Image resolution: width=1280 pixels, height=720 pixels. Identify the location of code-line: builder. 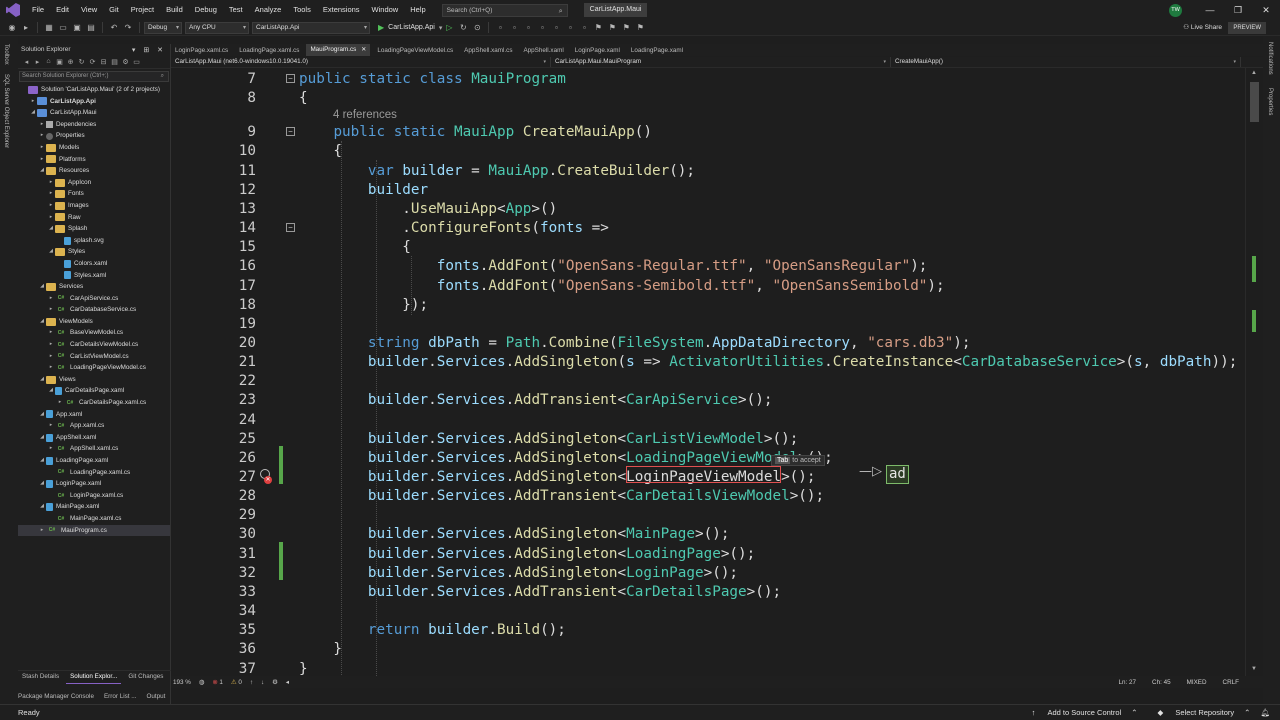
(363, 190).